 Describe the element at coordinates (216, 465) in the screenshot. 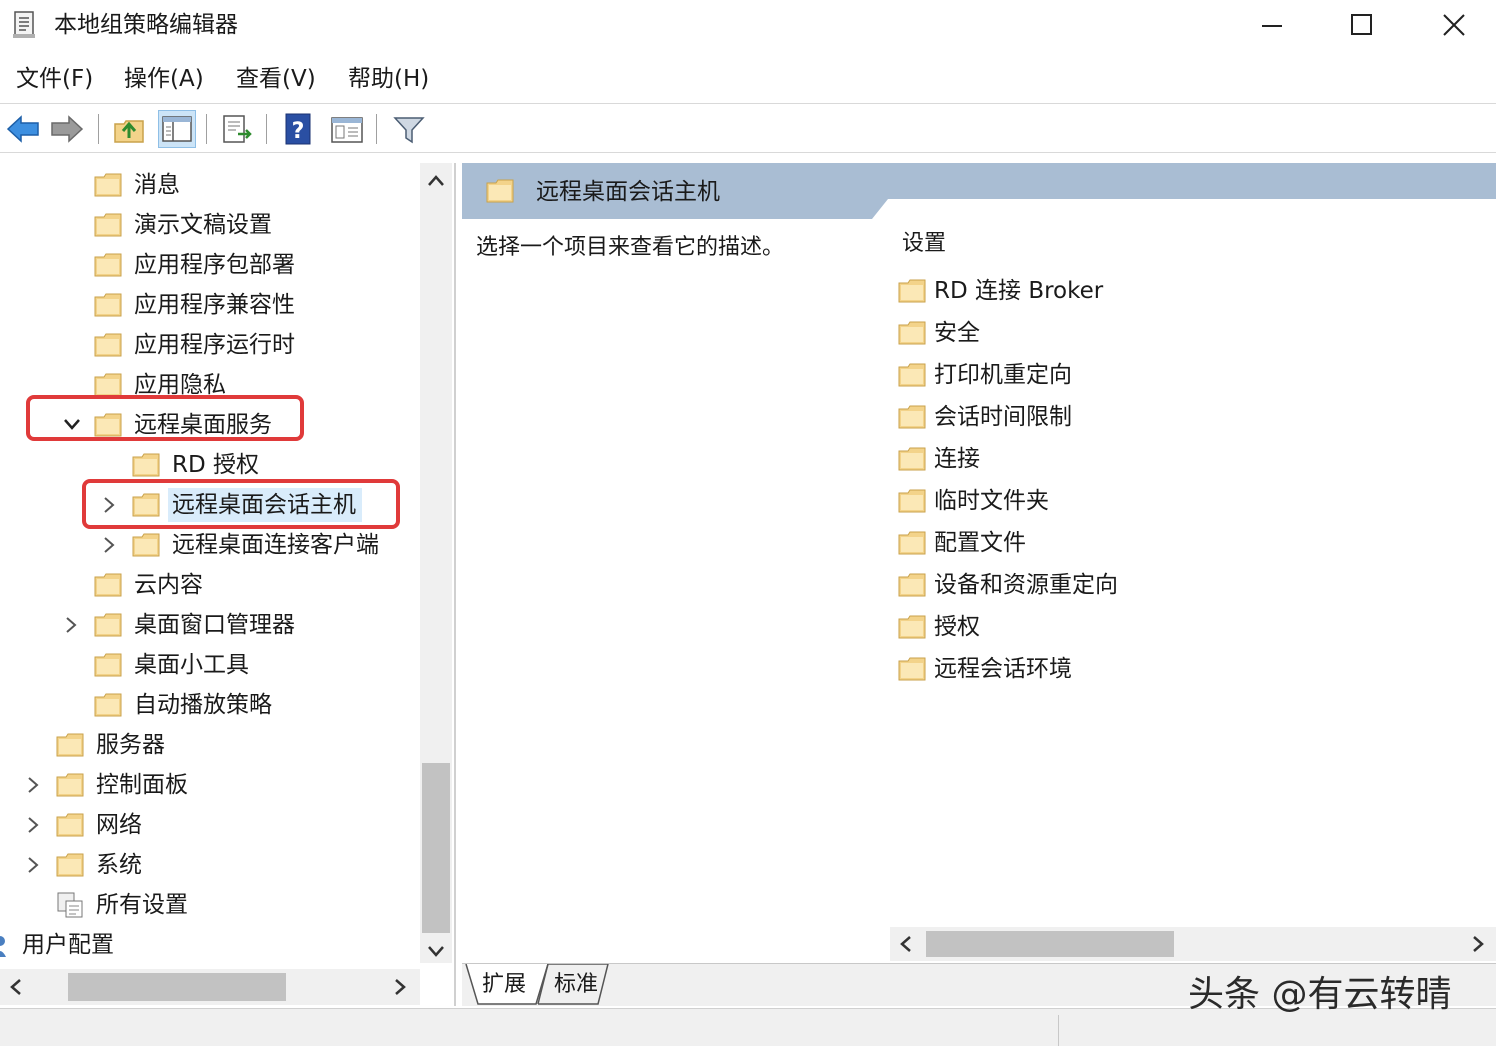

I see `tree-item-label: RD 授权` at that location.